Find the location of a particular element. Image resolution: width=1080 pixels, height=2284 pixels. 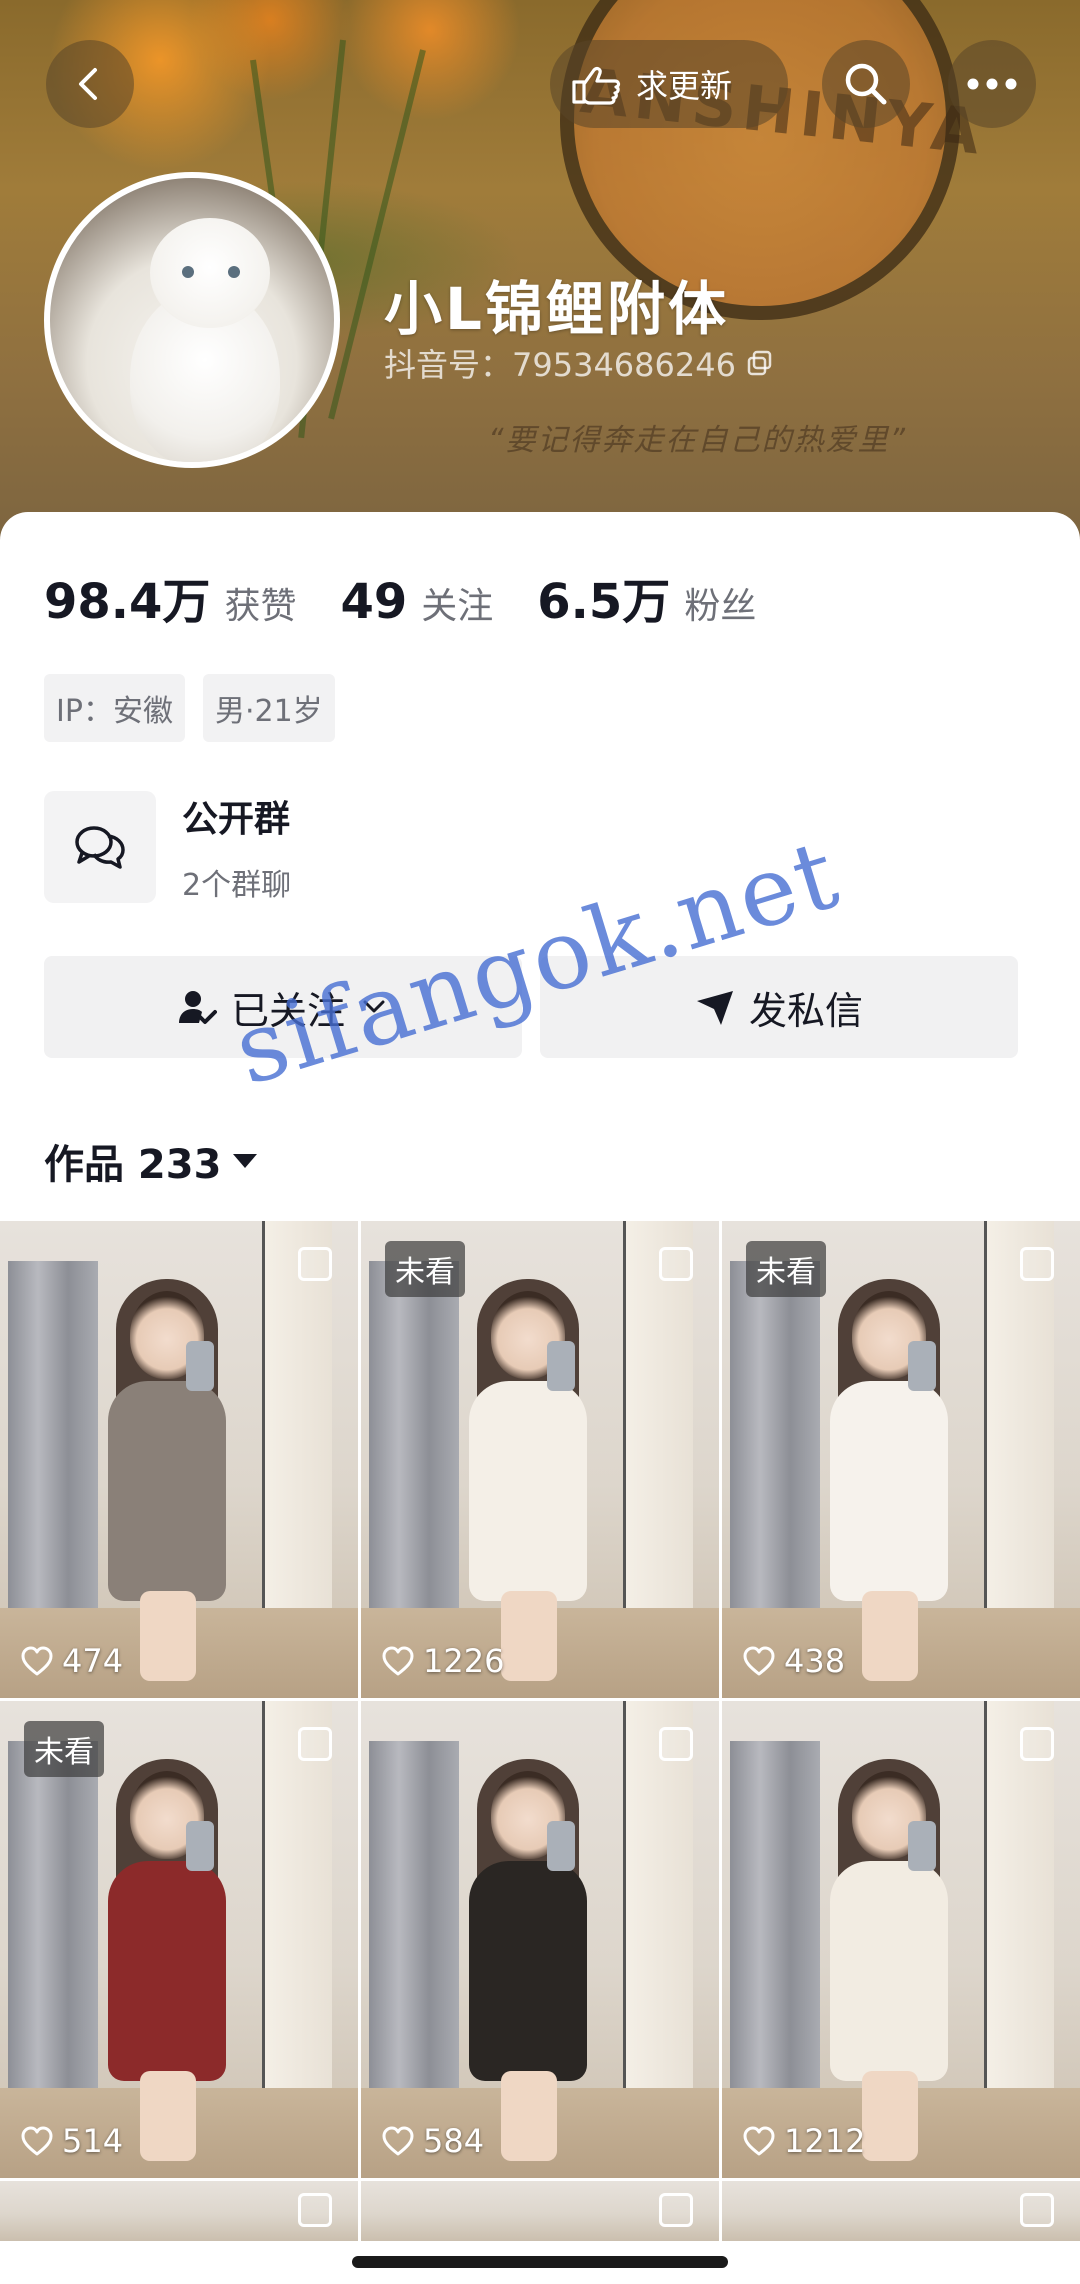

profile-name: 小L锦鲤附体 is located at coordinates (556, 309).